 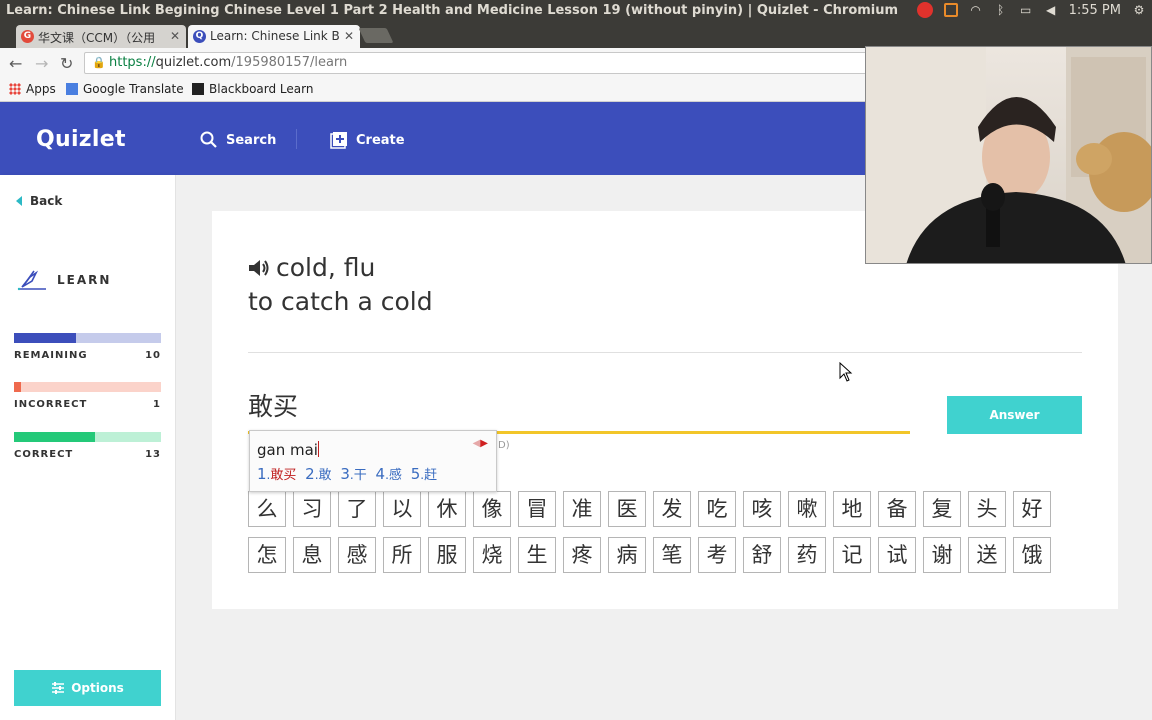 I want to click on character-key: 所, so click(x=402, y=555).